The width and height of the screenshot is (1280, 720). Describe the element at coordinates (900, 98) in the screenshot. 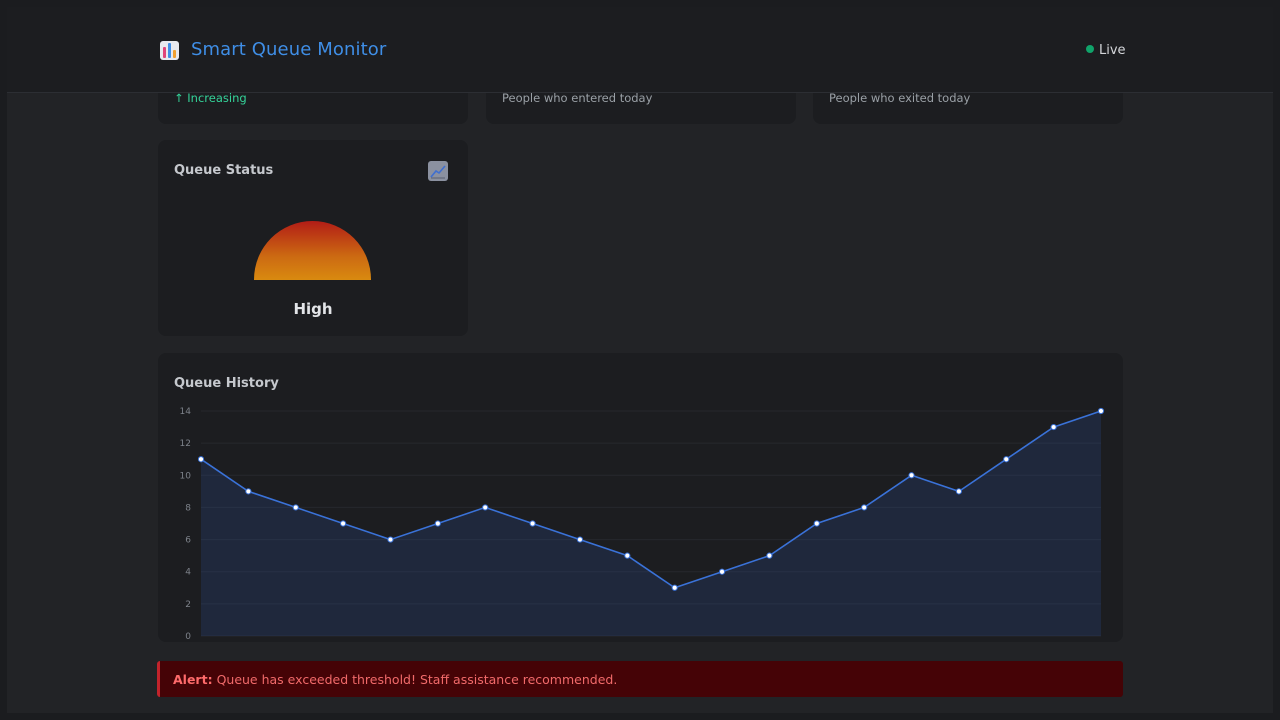

I see `exited-subtext: People who exited today` at that location.